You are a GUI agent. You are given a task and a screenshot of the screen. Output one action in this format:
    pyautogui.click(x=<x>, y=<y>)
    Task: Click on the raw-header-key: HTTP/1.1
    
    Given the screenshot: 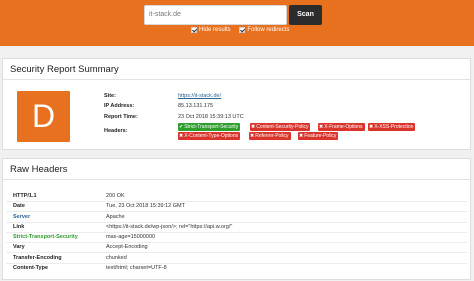 What is the action you would take?
    pyautogui.click(x=25, y=196)
    